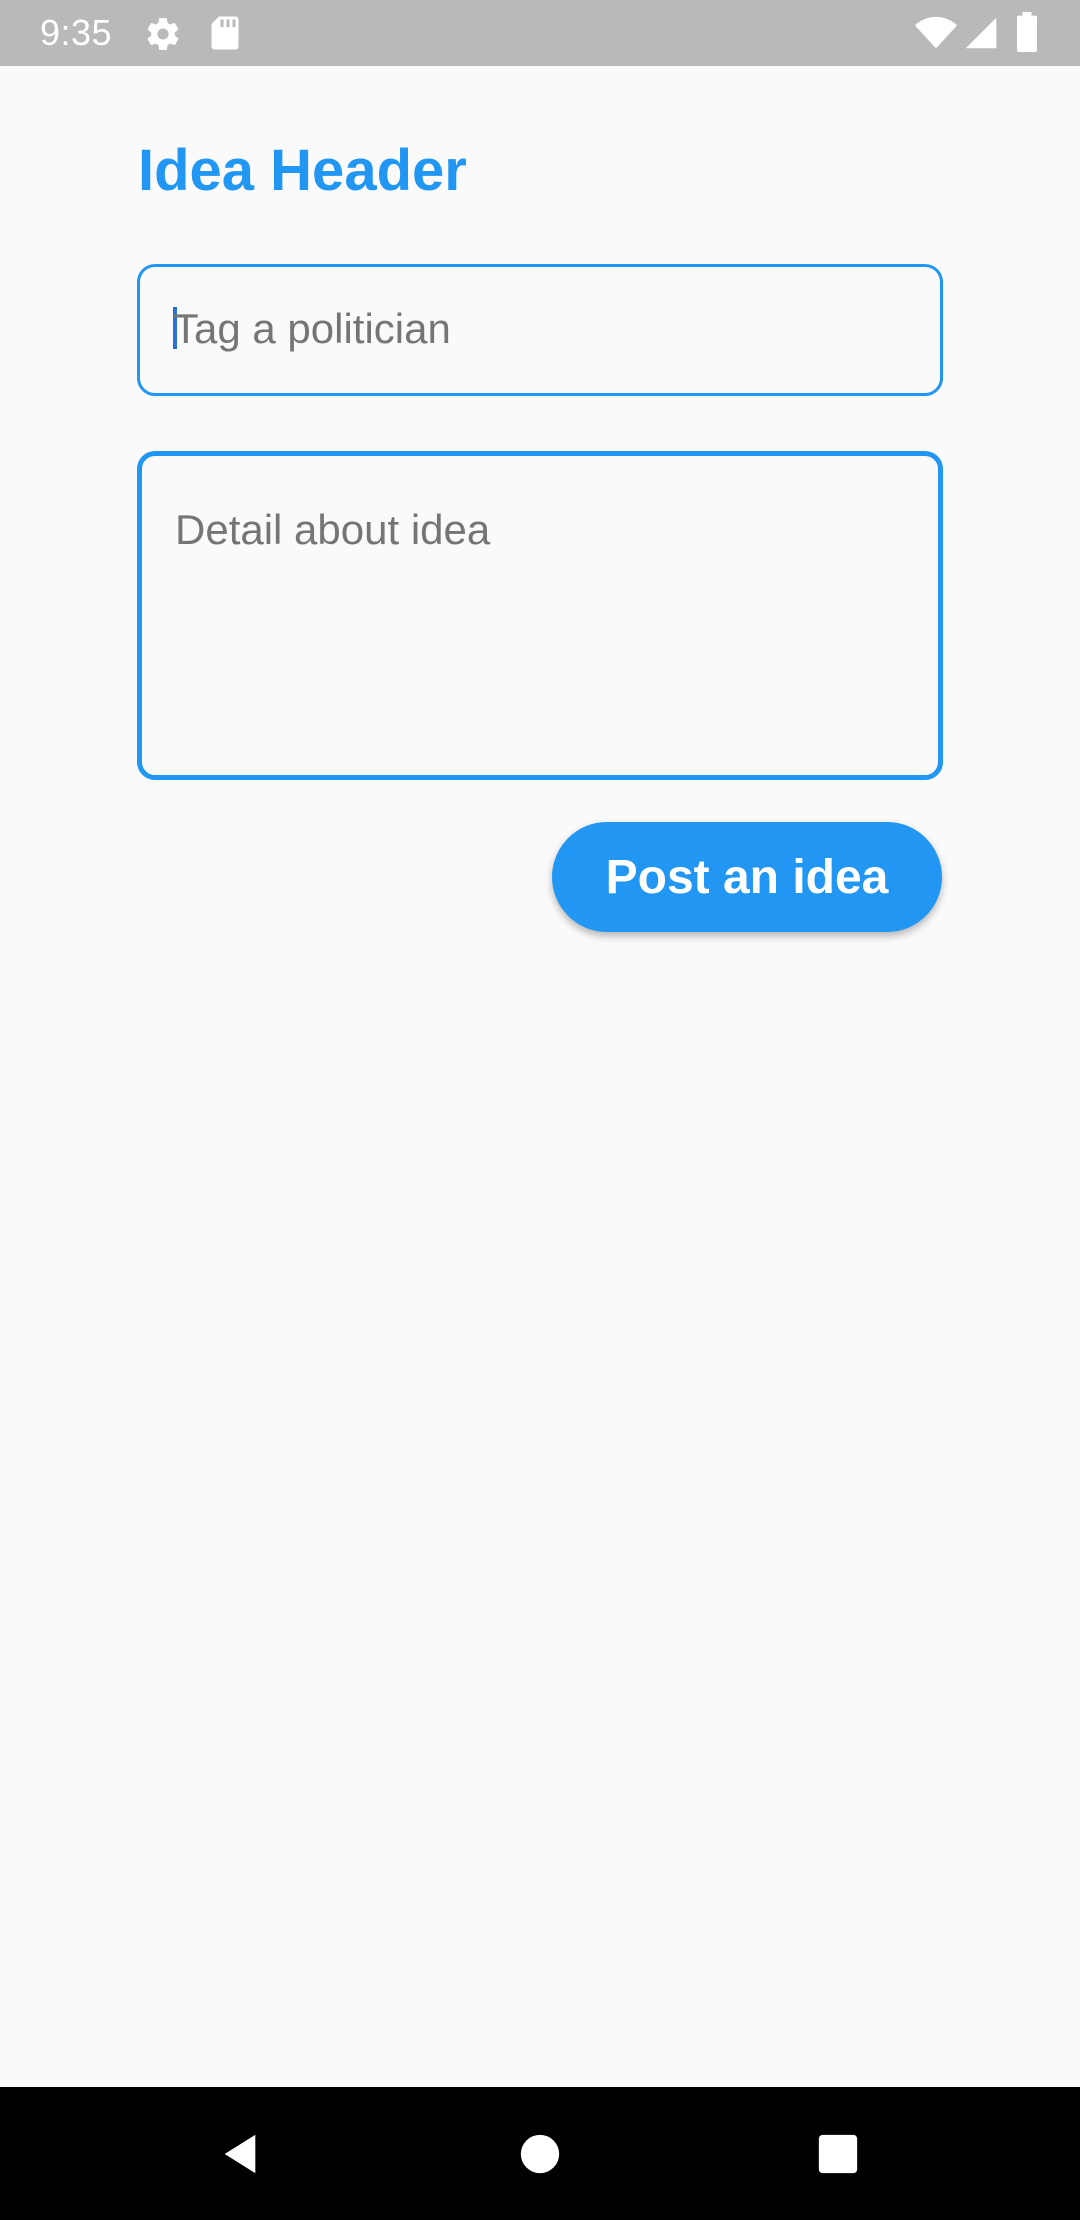  What do you see at coordinates (838, 2154) in the screenshot?
I see `recents-icon` at bounding box center [838, 2154].